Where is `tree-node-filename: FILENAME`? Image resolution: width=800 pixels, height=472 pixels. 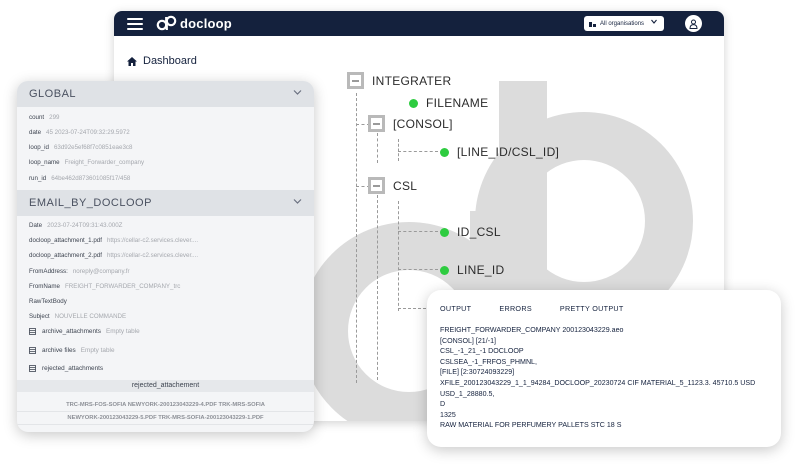
tree-node-filename: FILENAME is located at coordinates (448, 103).